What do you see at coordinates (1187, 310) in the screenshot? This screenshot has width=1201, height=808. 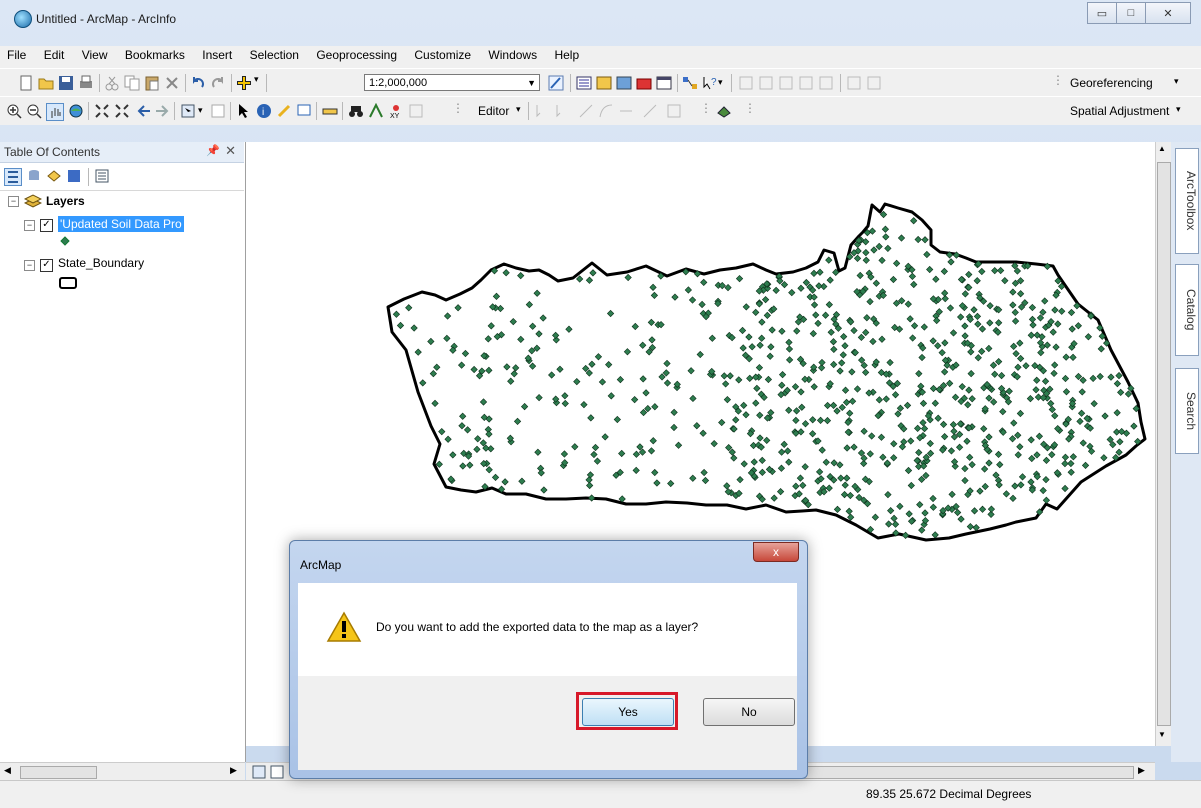 I see `catalog-tab: Catalog` at bounding box center [1187, 310].